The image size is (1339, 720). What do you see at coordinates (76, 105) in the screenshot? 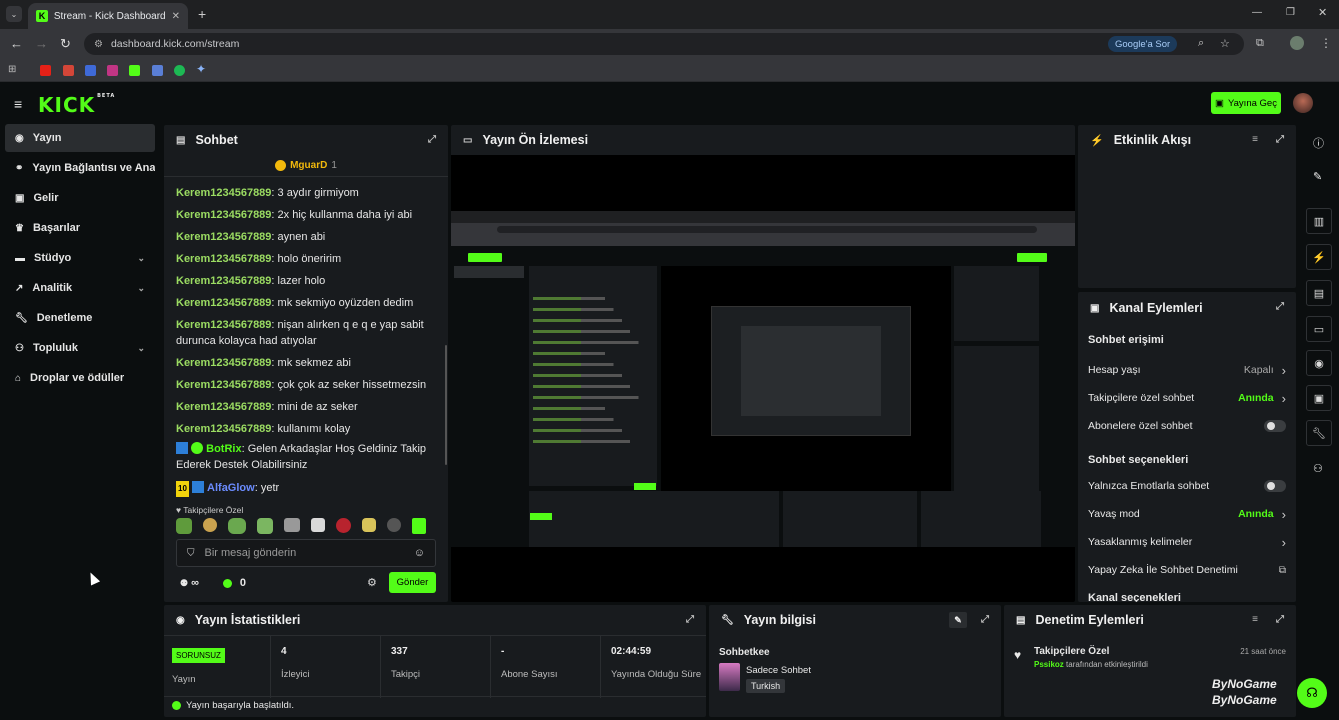
I see `kick-logo: KICK BETA` at bounding box center [76, 105].